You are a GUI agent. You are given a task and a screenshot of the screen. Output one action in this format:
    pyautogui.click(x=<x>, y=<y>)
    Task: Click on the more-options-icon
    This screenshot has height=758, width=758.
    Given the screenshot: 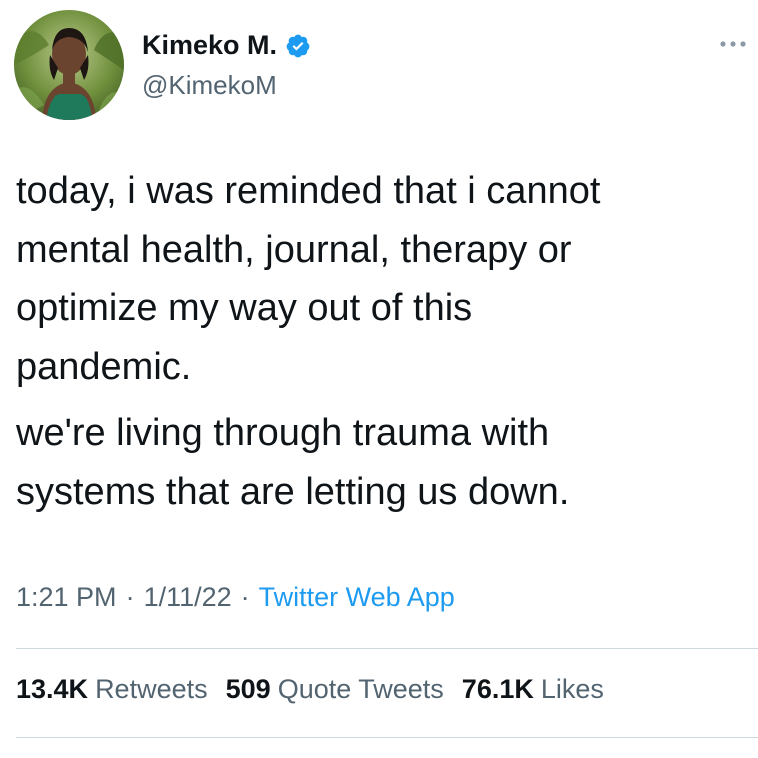 What is the action you would take?
    pyautogui.click(x=733, y=44)
    